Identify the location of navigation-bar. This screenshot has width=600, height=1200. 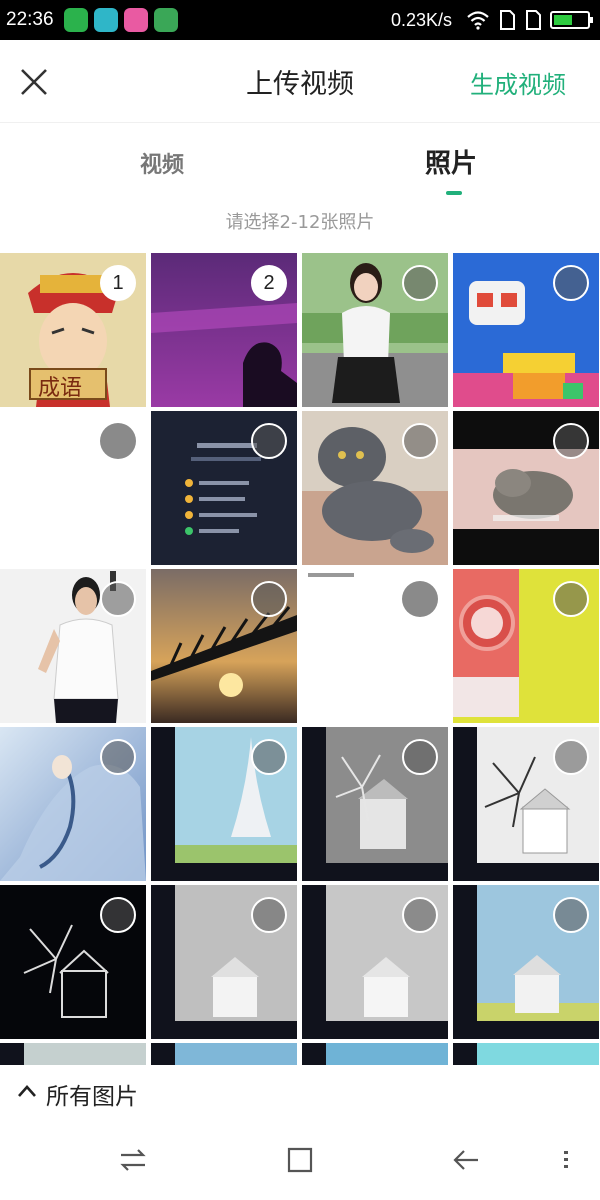
(300, 1160).